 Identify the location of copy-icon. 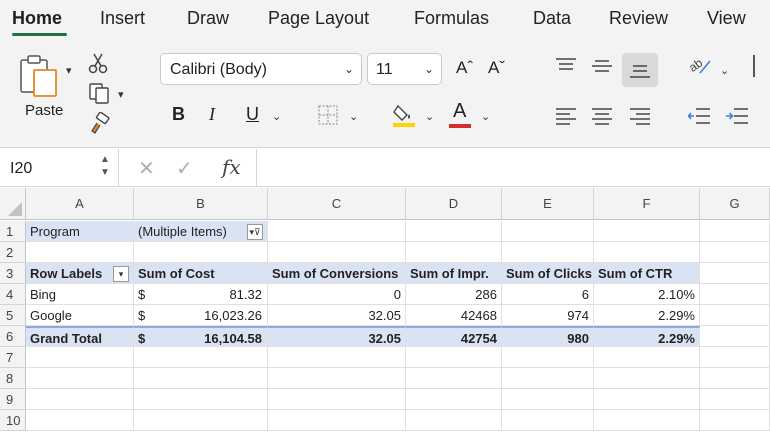
(99, 93).